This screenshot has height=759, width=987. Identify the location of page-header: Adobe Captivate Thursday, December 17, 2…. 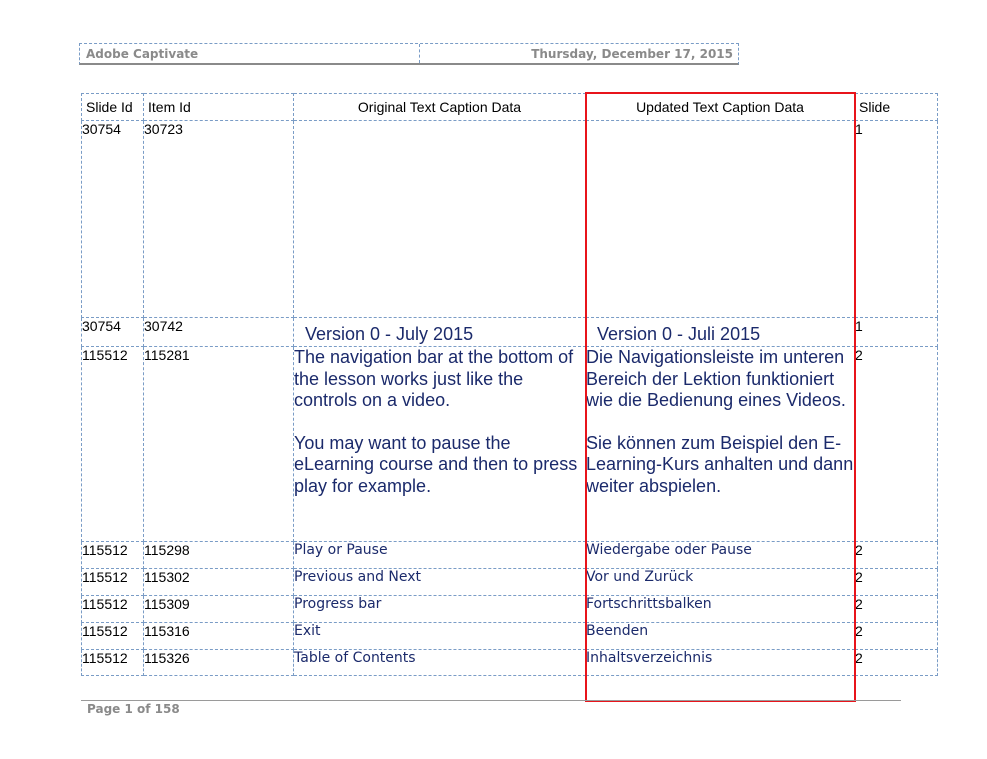
(409, 54).